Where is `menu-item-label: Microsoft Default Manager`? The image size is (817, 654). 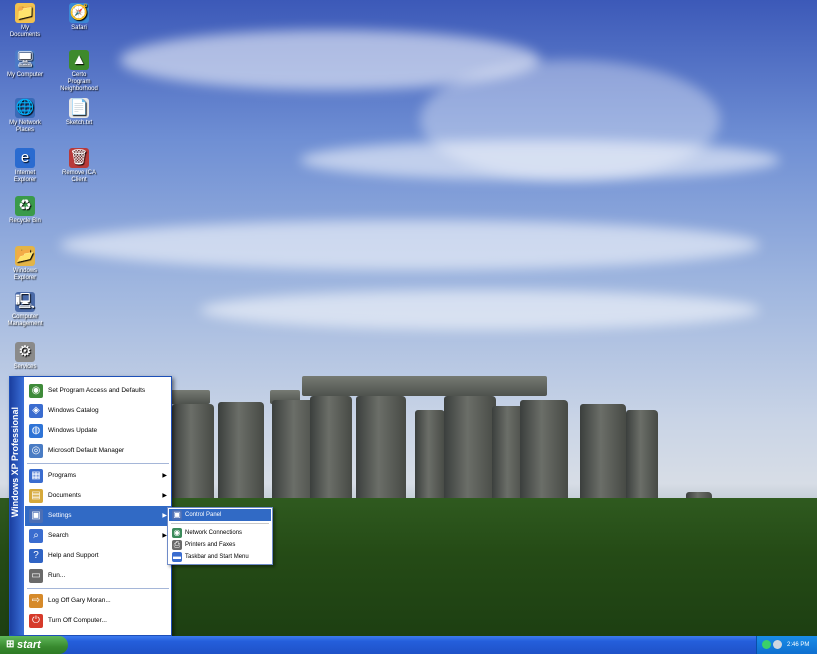 menu-item-label: Microsoft Default Manager is located at coordinates (86, 450).